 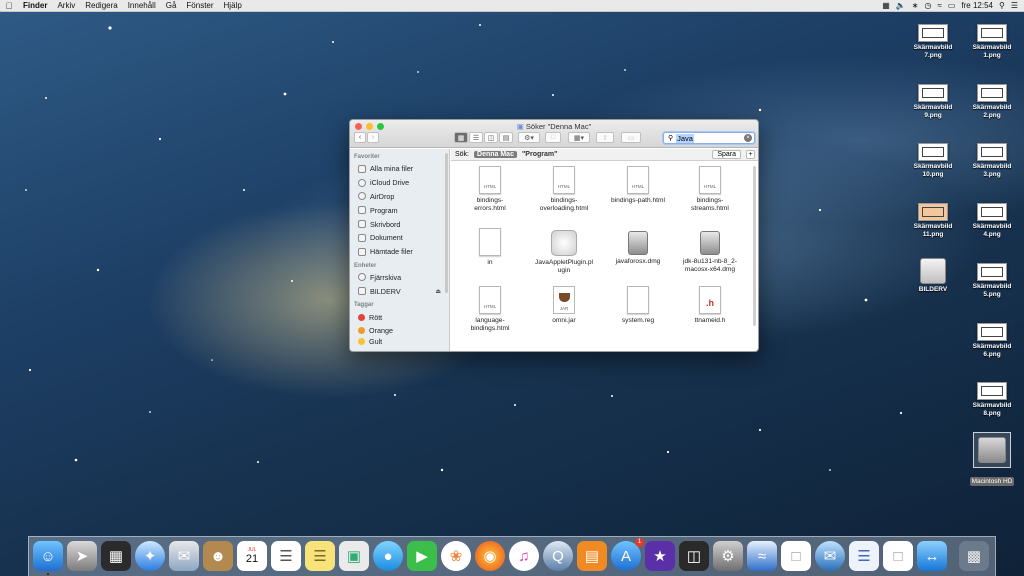 I want to click on dock-teamviewer: ↔, so click(x=932, y=556).